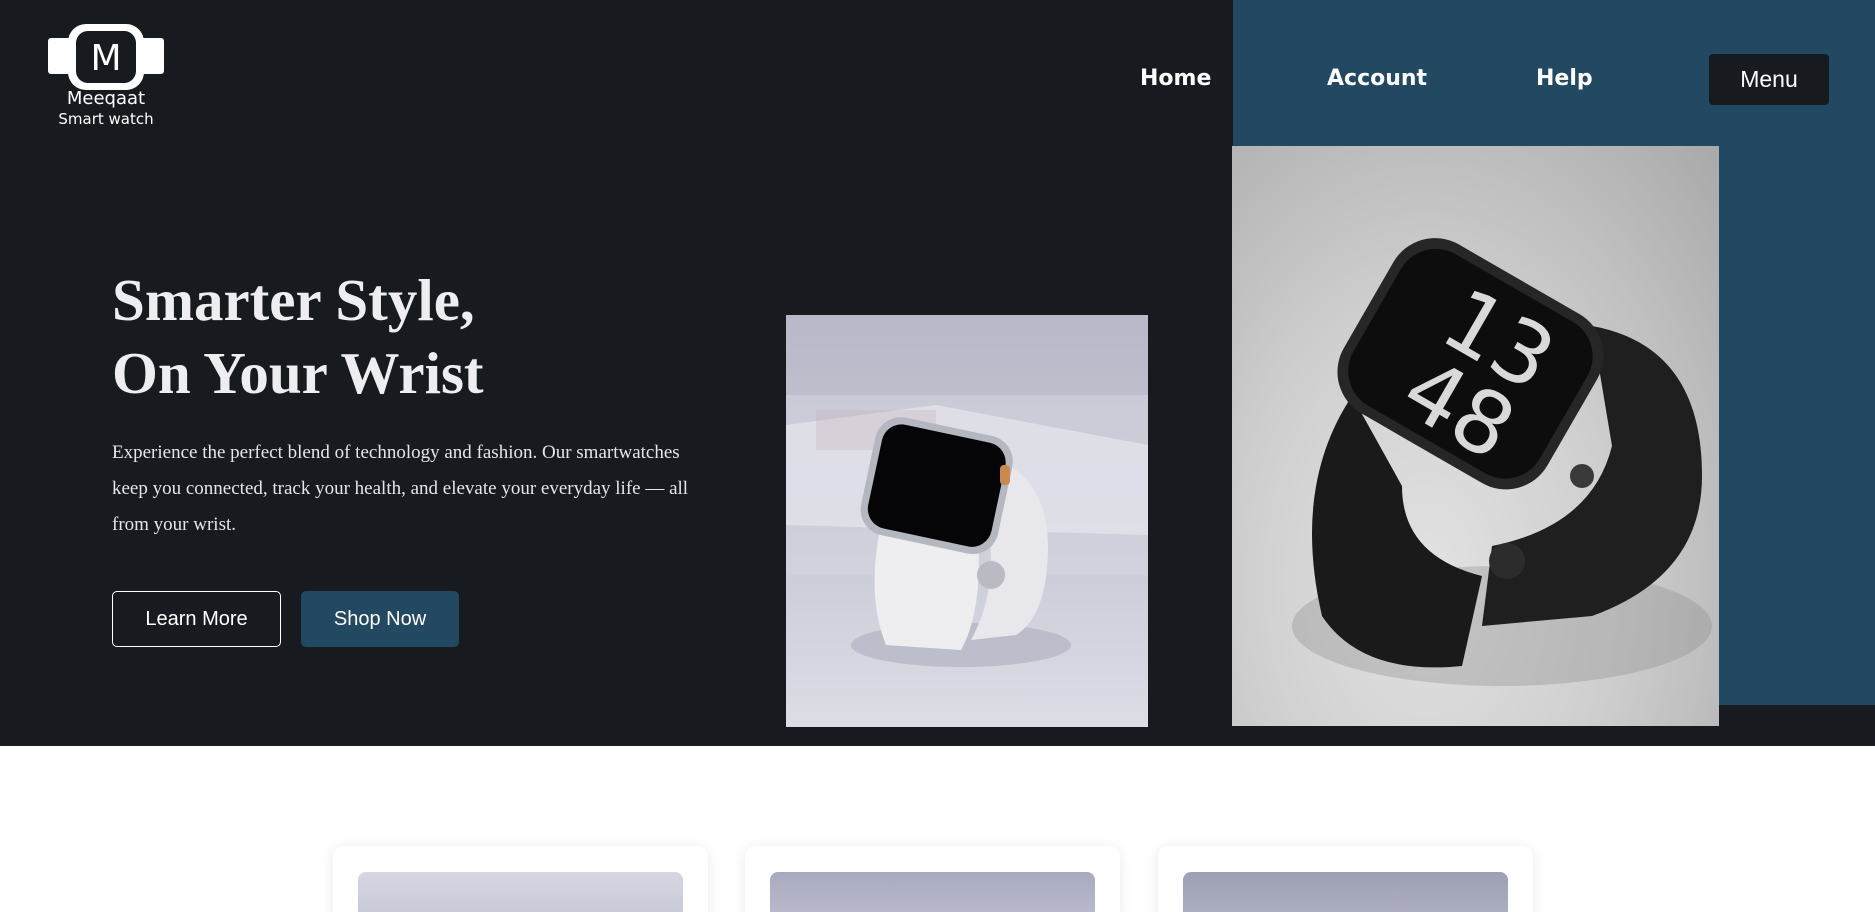 The width and height of the screenshot is (1875, 912). What do you see at coordinates (106, 119) in the screenshot?
I see `brand-tagline: Smart watch` at bounding box center [106, 119].